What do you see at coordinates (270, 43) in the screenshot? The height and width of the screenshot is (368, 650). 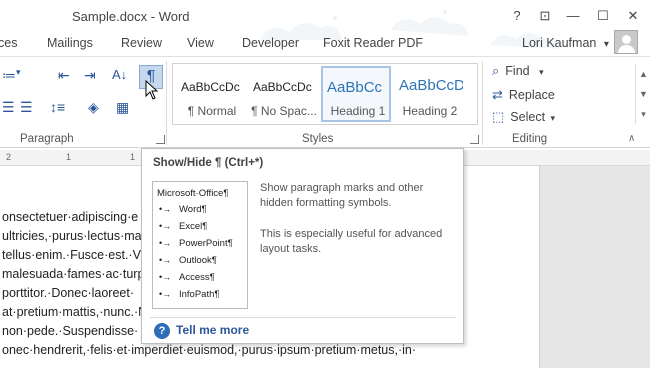 I see `tab-developer: Developer` at bounding box center [270, 43].